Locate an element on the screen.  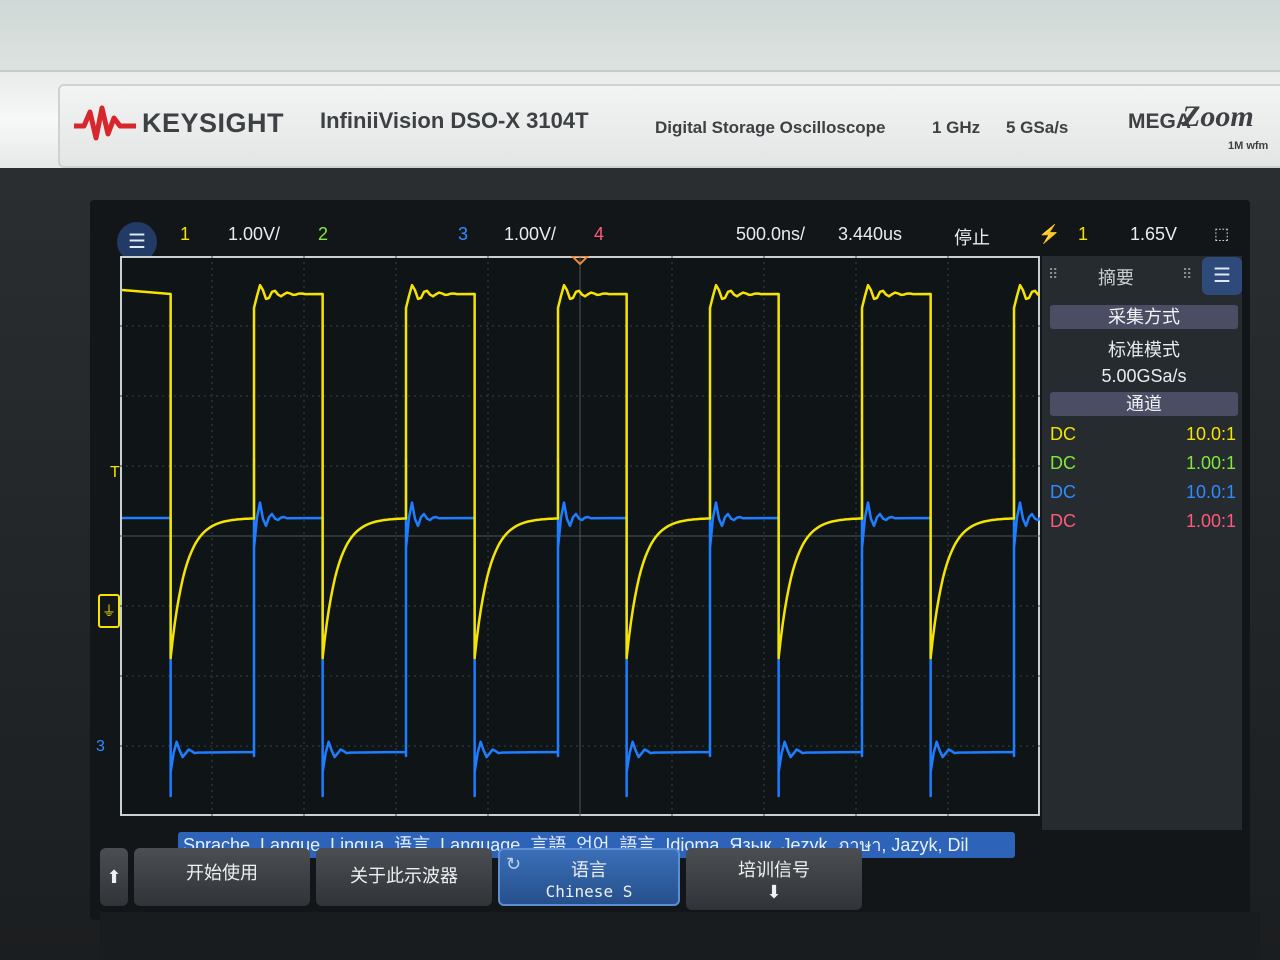
language-softkey: ↻ 语言 Chinese S is located at coordinates (589, 877).